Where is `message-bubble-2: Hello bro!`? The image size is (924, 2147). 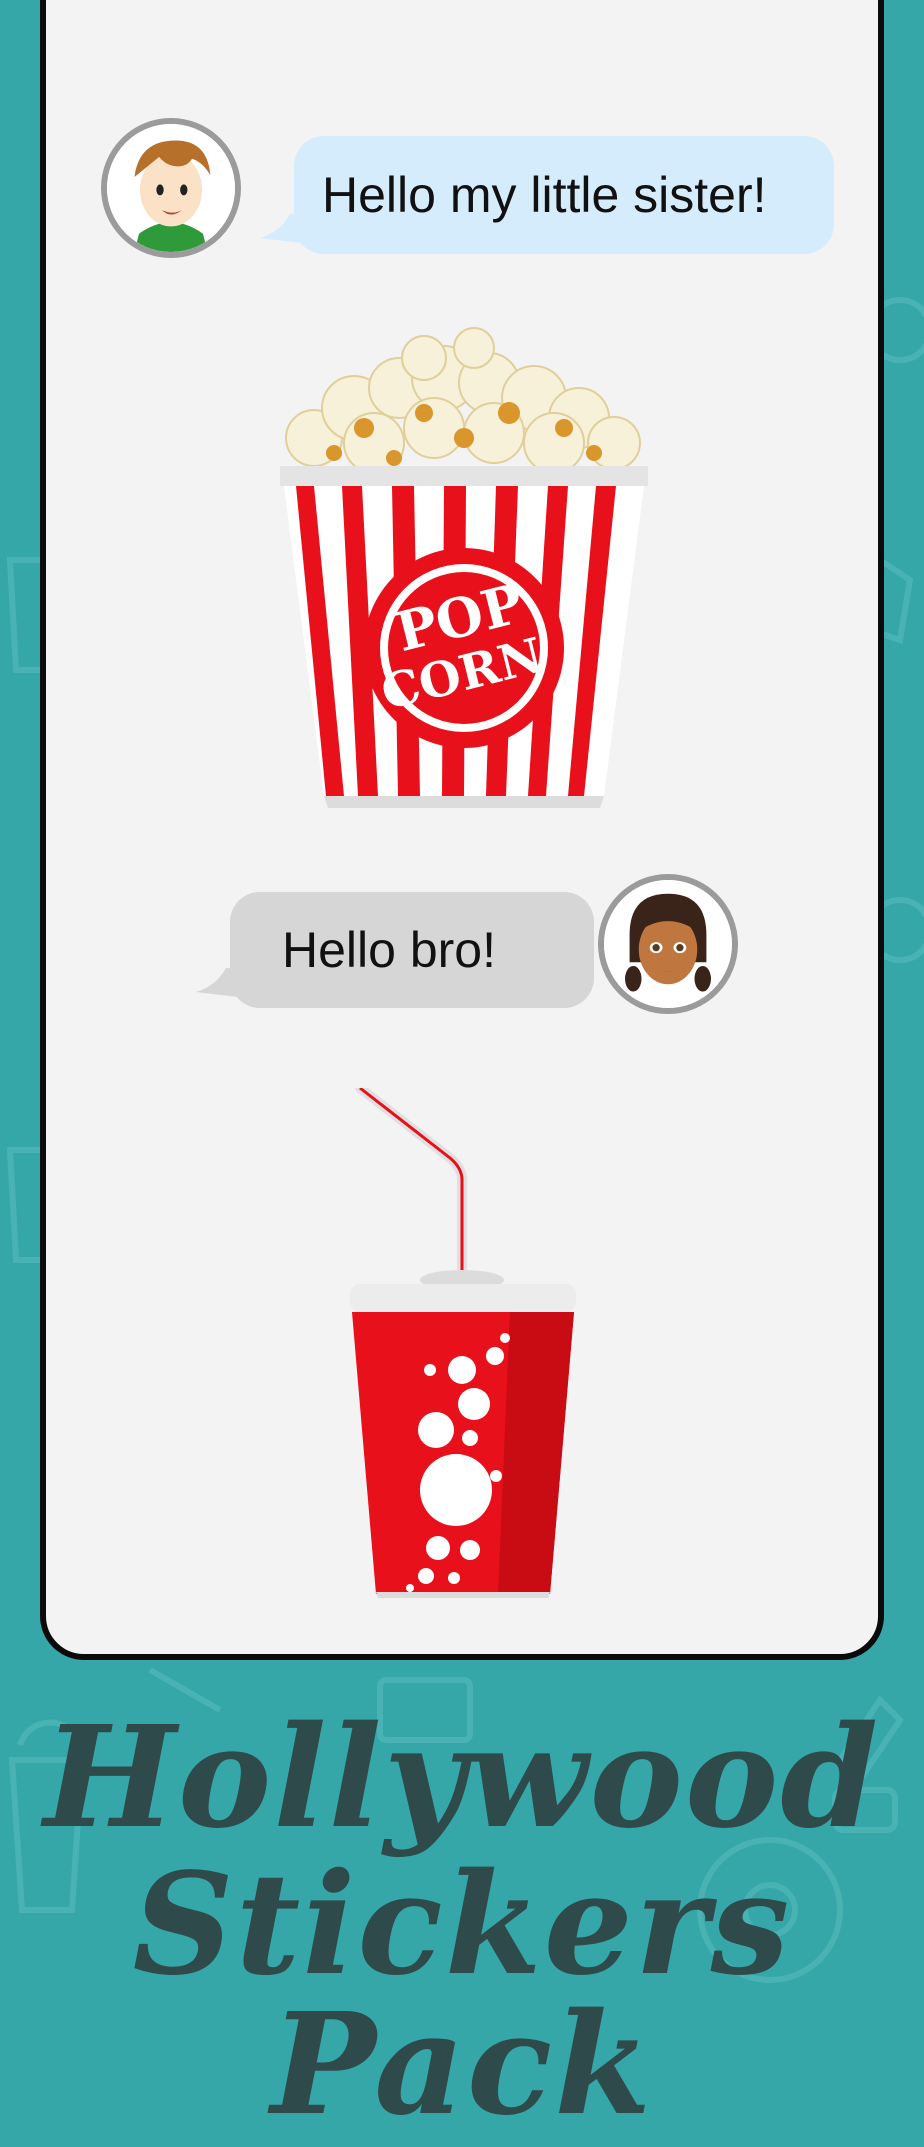
message-bubble-2: Hello bro! is located at coordinates (412, 950).